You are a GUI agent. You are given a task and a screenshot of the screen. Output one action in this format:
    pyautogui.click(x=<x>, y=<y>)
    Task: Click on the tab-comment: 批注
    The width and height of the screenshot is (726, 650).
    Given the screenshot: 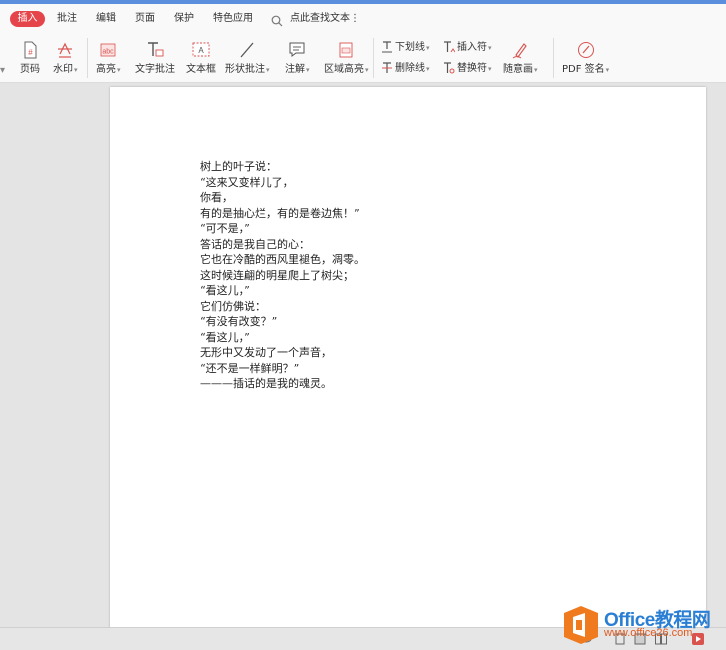 What is the action you would take?
    pyautogui.click(x=67, y=19)
    